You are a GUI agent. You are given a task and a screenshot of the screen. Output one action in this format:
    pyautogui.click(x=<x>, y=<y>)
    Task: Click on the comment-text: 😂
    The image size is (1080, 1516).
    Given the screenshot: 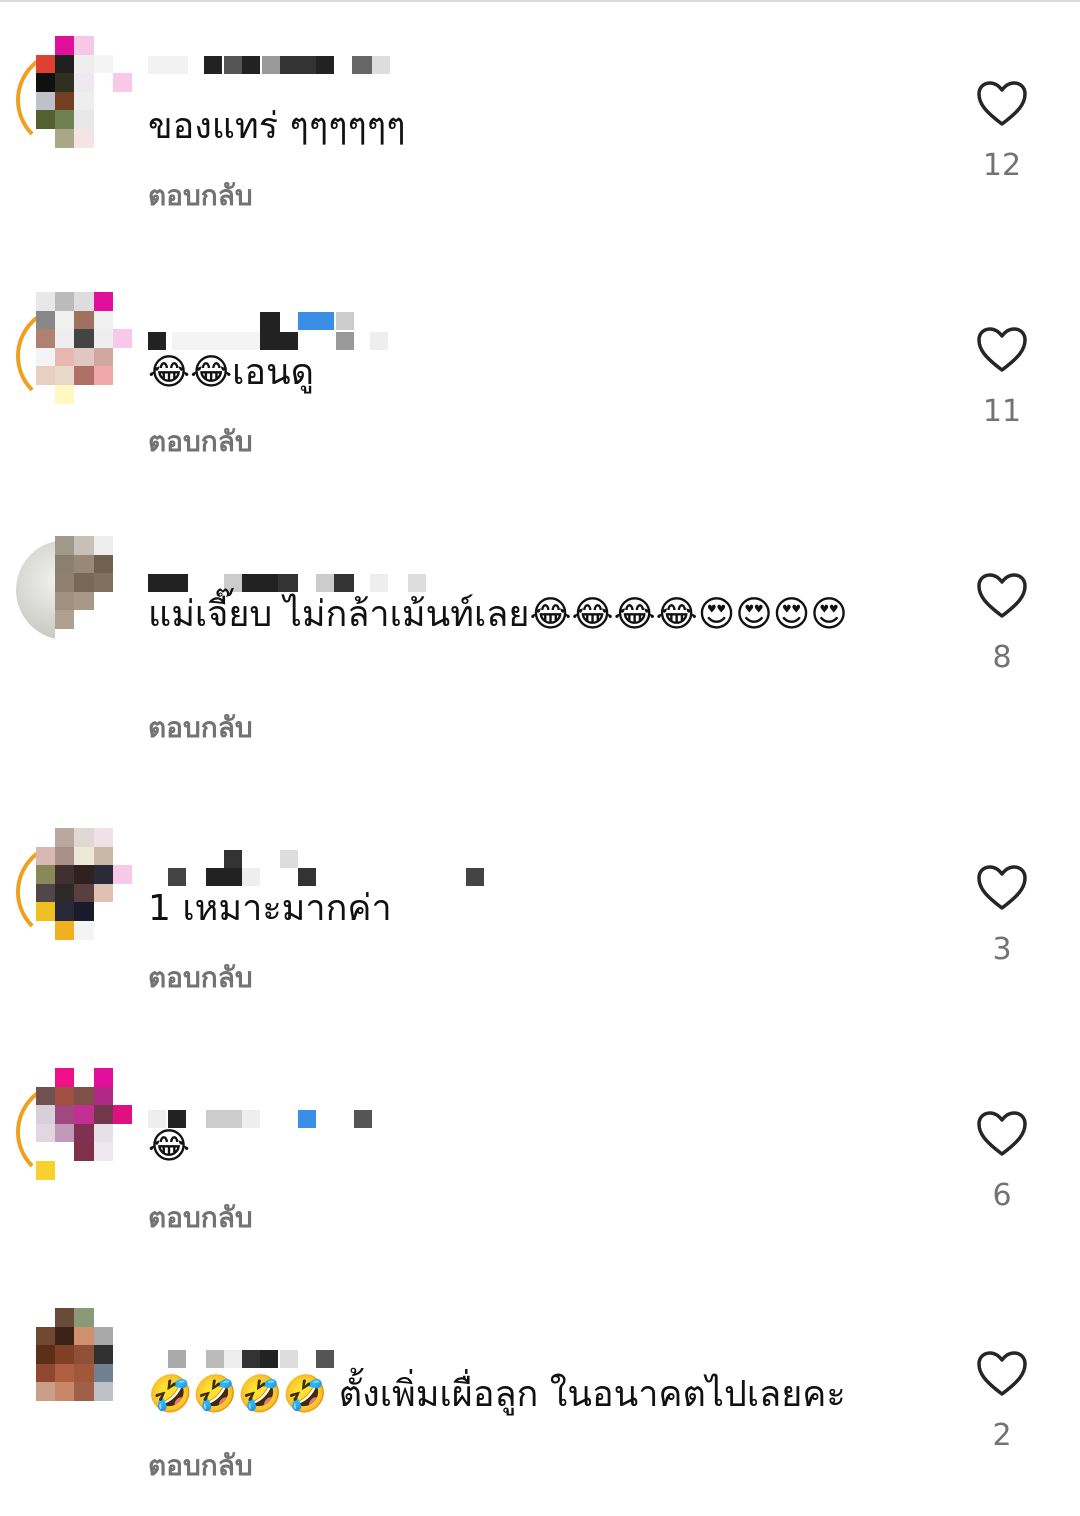 What is the action you would take?
    pyautogui.click(x=169, y=1146)
    